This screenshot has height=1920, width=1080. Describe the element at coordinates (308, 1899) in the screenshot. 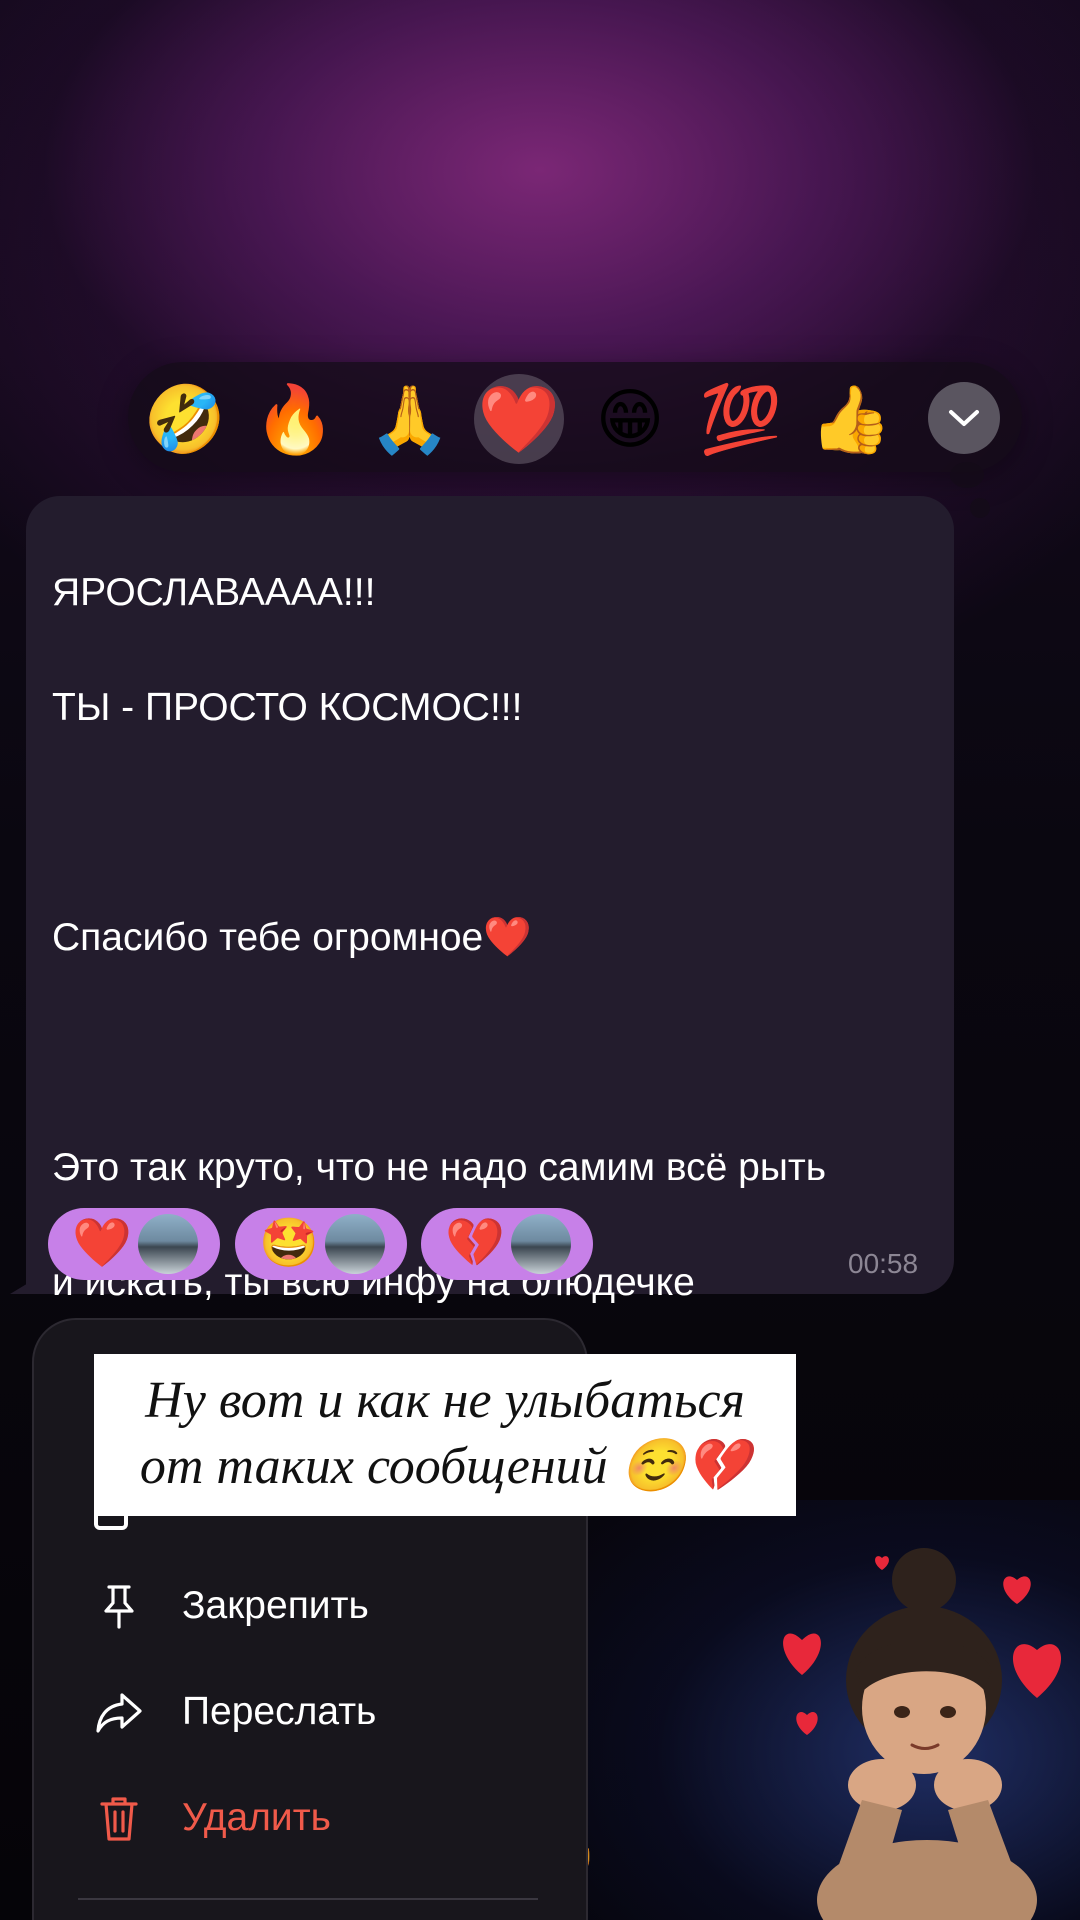

I see `menu-divider` at that location.